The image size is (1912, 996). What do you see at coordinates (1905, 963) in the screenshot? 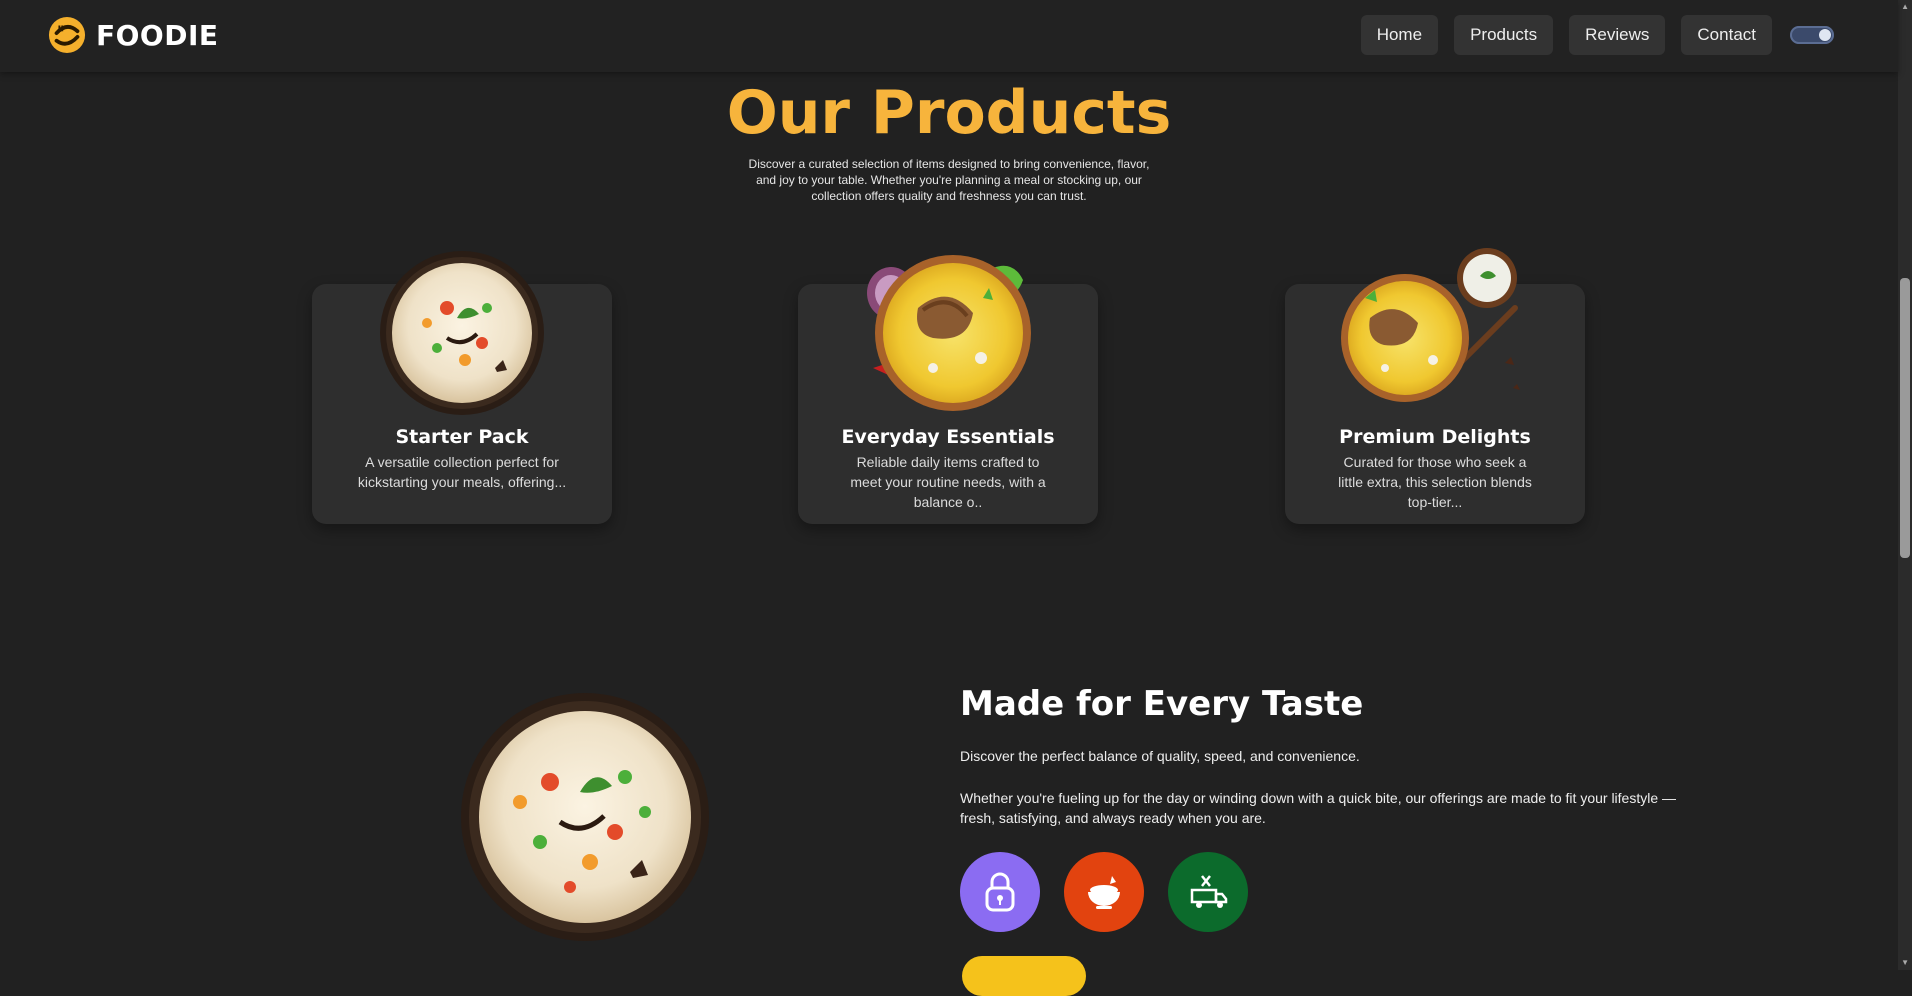
I see `scroll-down-arrow-icon: ▼` at bounding box center [1905, 963].